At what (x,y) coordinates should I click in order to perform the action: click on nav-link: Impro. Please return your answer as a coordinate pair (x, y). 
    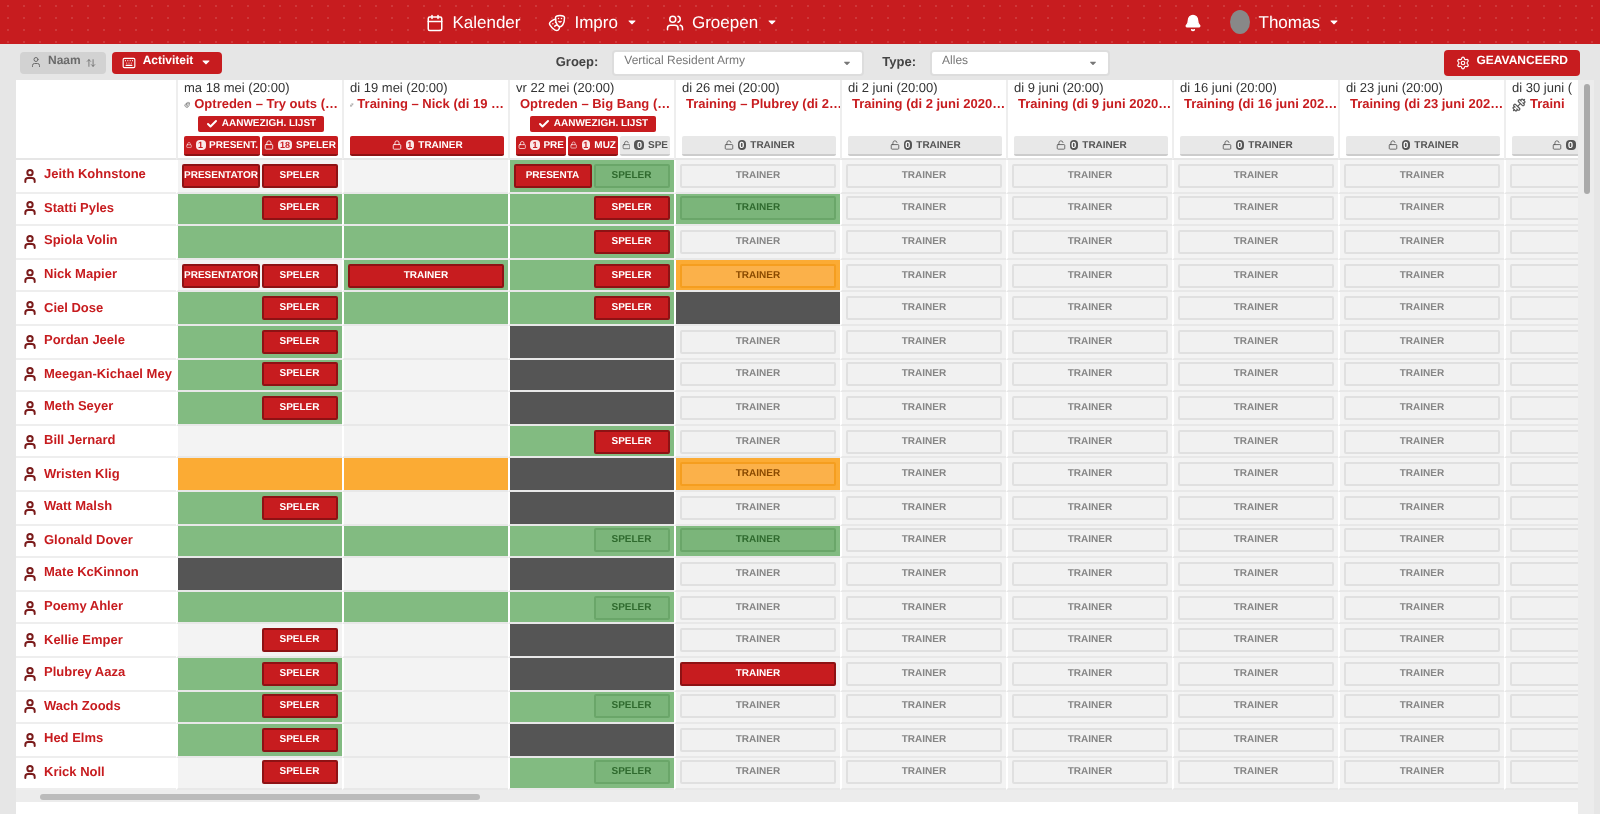
    Looking at the image, I should click on (593, 22).